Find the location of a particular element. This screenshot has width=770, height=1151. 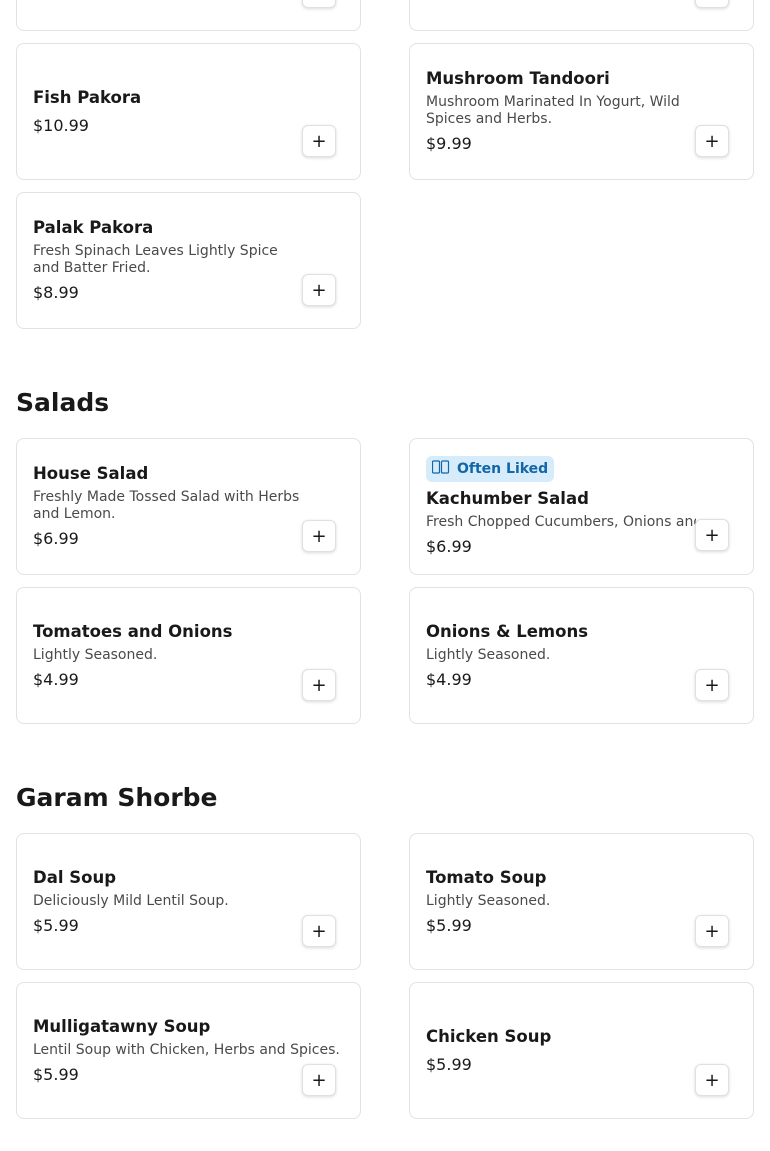

item-name: Fish Pakora is located at coordinates (87, 97).